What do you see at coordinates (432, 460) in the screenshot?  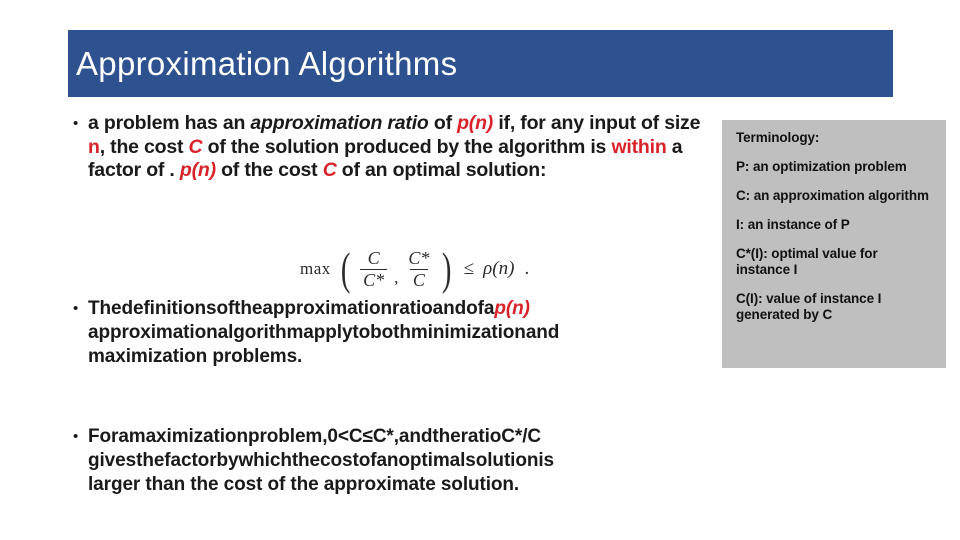 I see `justified-word: optimal` at bounding box center [432, 460].